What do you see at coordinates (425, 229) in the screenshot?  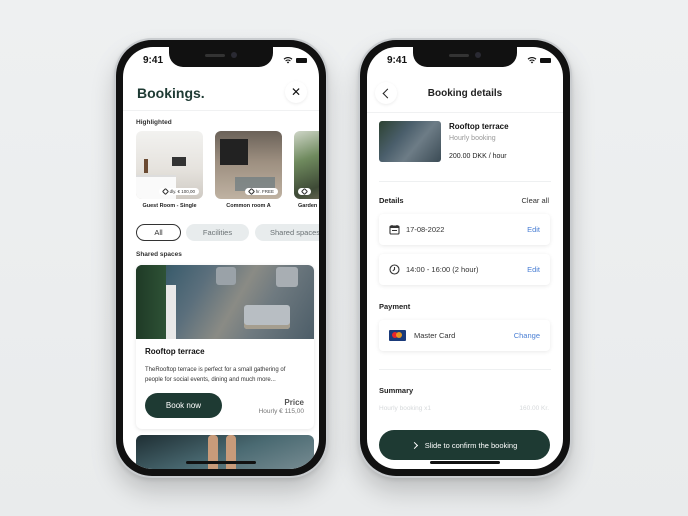 I see `date-value: 17-08-2022` at bounding box center [425, 229].